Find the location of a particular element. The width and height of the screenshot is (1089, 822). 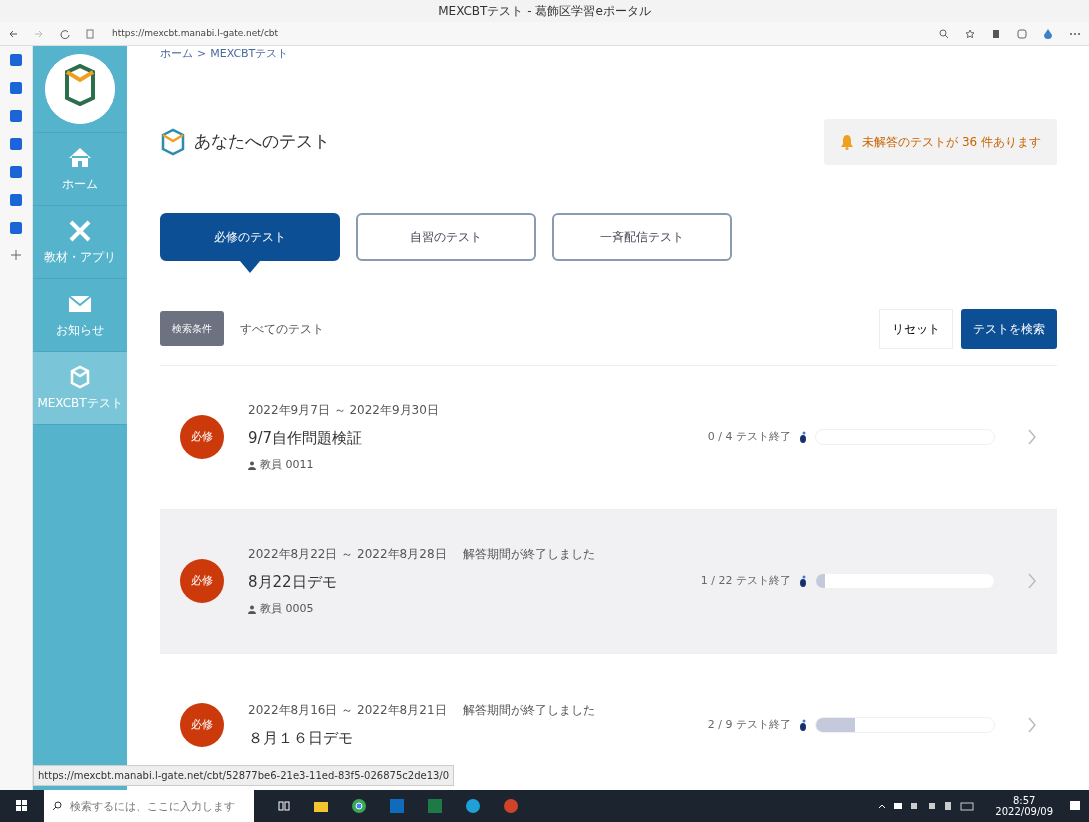

folder-icon is located at coordinates (321, 806).